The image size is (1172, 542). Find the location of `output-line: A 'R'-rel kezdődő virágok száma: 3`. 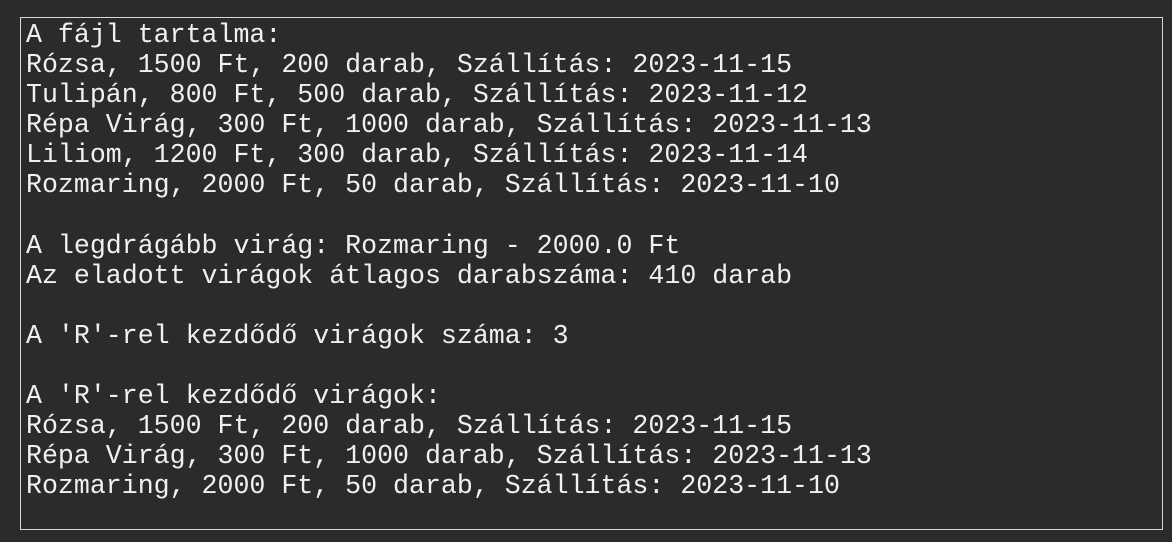

output-line: A 'R'-rel kezdődő virágok száma: 3 is located at coordinates (297, 335).